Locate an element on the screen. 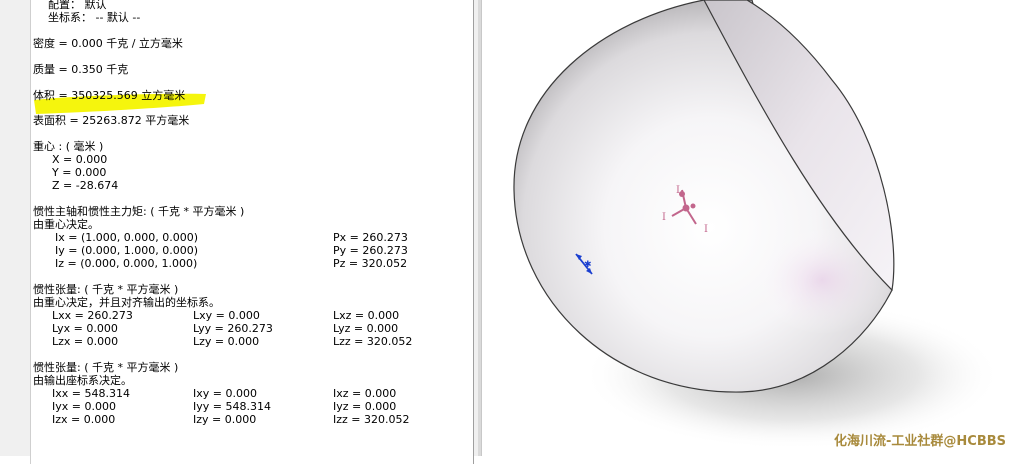  config-line: 配置： 默认 is located at coordinates (77, 5).